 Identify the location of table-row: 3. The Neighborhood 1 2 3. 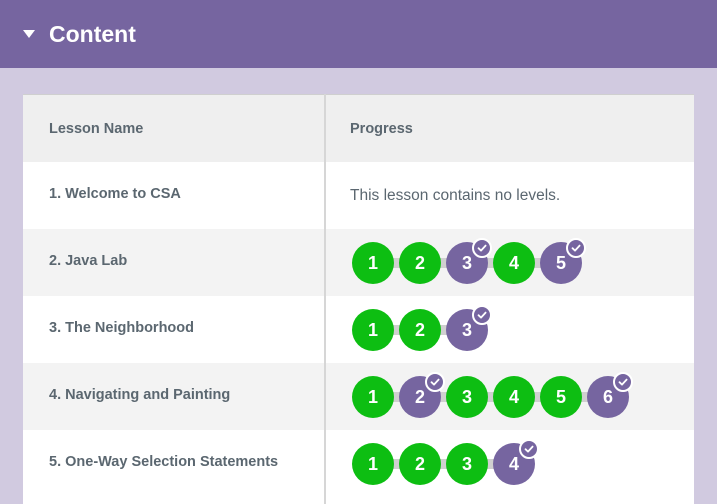
(358, 329).